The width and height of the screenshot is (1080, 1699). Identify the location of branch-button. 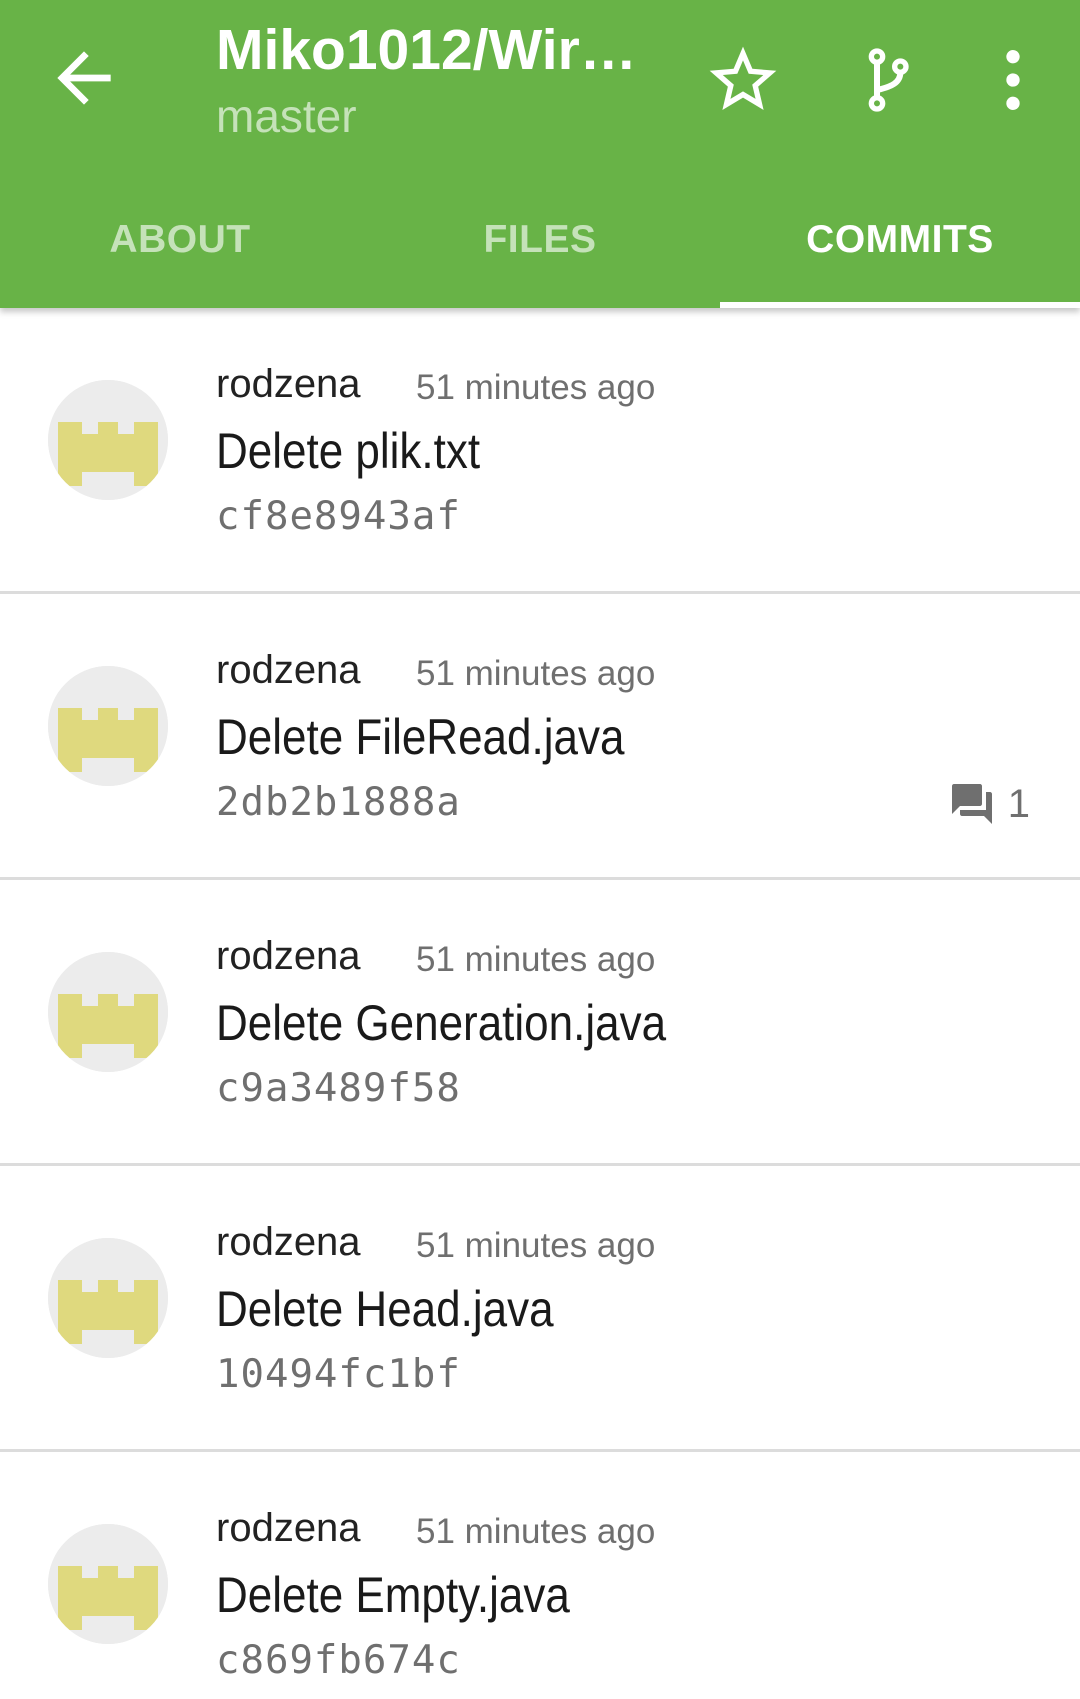
(887, 80).